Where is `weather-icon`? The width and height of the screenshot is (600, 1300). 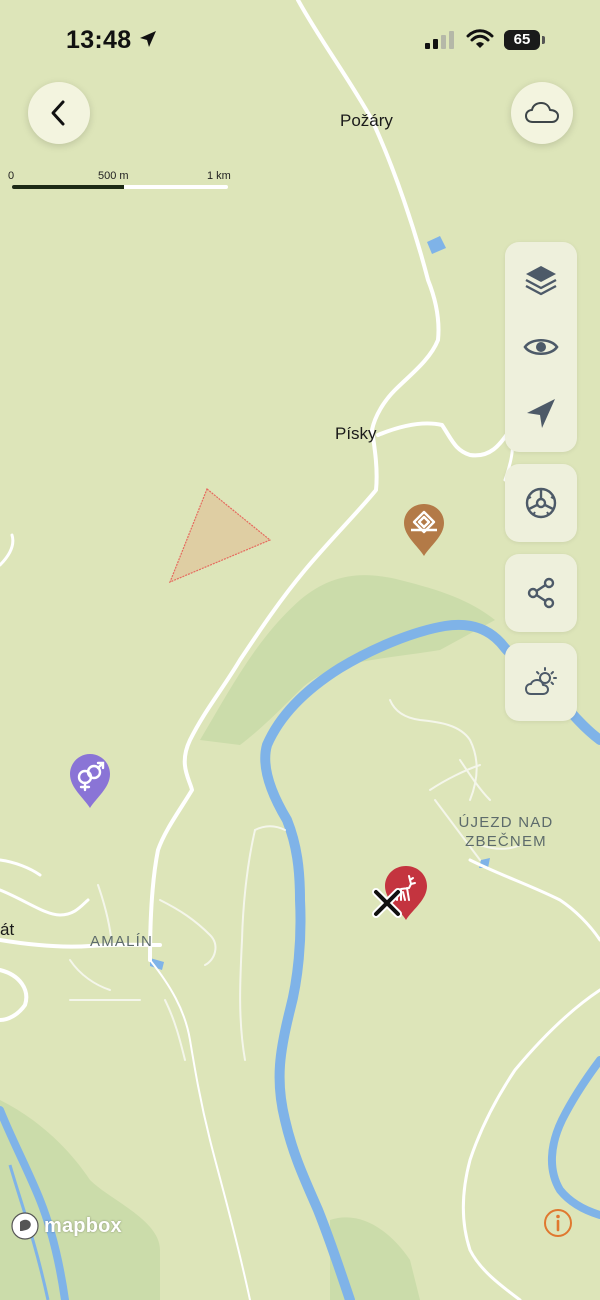
weather-icon is located at coordinates (541, 681).